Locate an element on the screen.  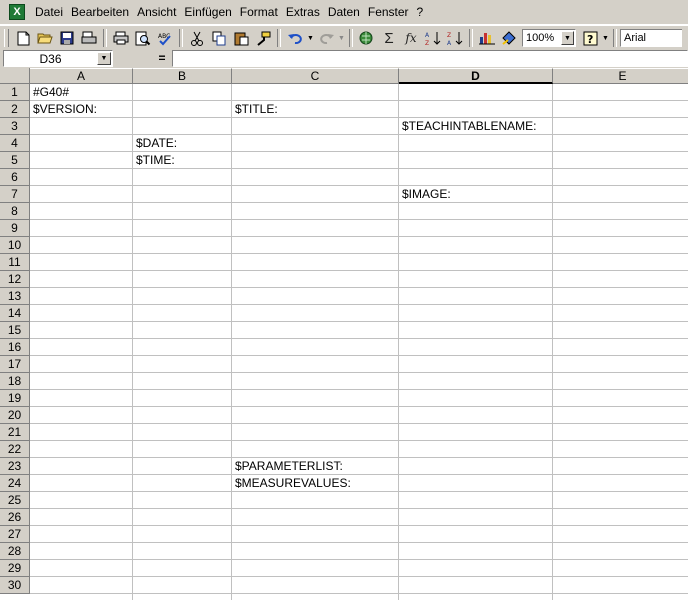
menu-item-6: Daten is located at coordinates (344, 12).